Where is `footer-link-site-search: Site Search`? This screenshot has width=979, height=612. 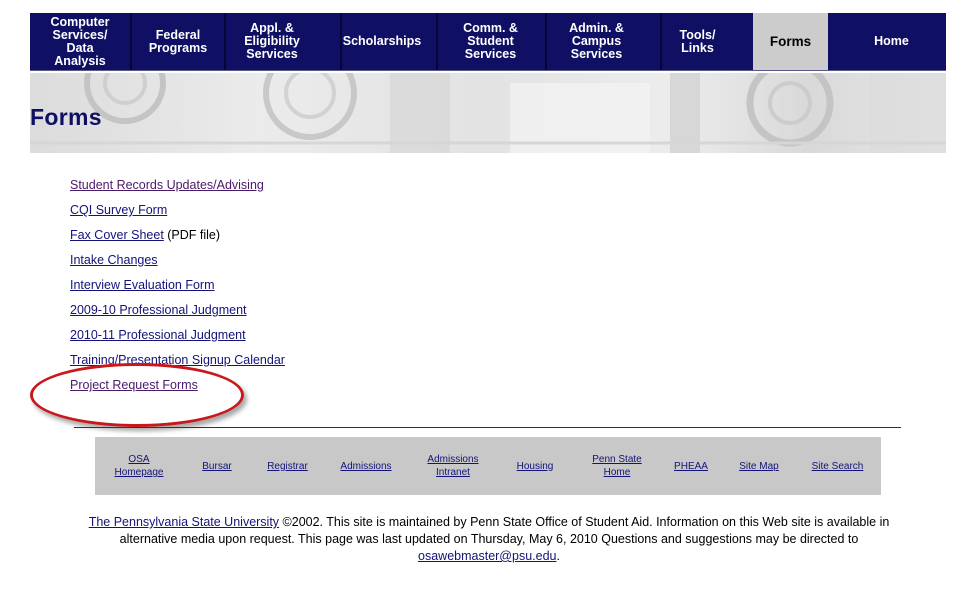
footer-link-site-search: Site Search is located at coordinates (837, 466).